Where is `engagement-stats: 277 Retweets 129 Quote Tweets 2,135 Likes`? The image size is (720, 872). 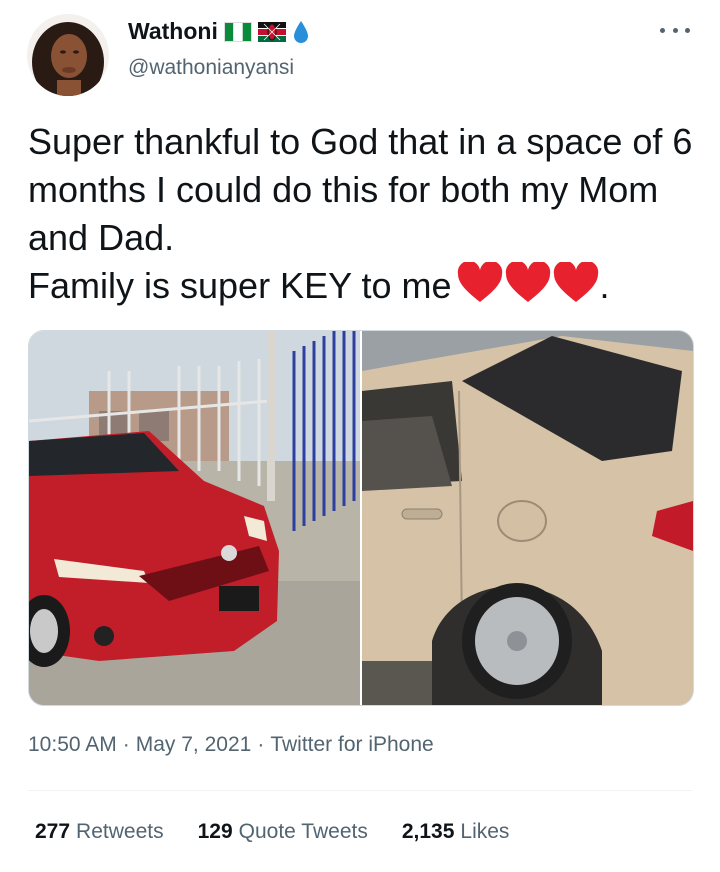
engagement-stats: 277 Retweets 129 Quote Tweets 2,135 Likes is located at coordinates (272, 832).